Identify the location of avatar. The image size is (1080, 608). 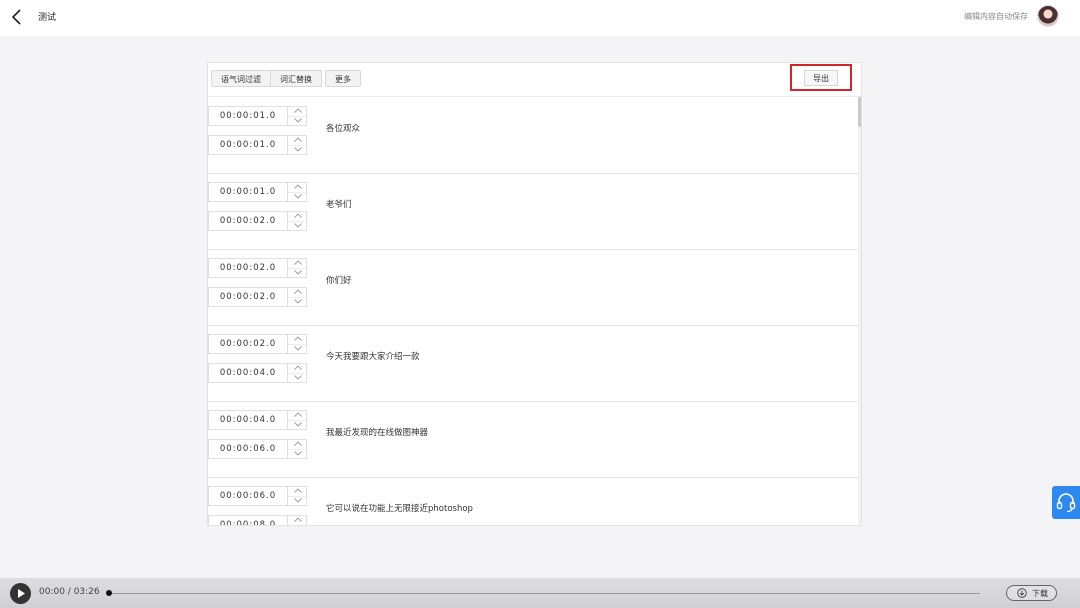
(1048, 16).